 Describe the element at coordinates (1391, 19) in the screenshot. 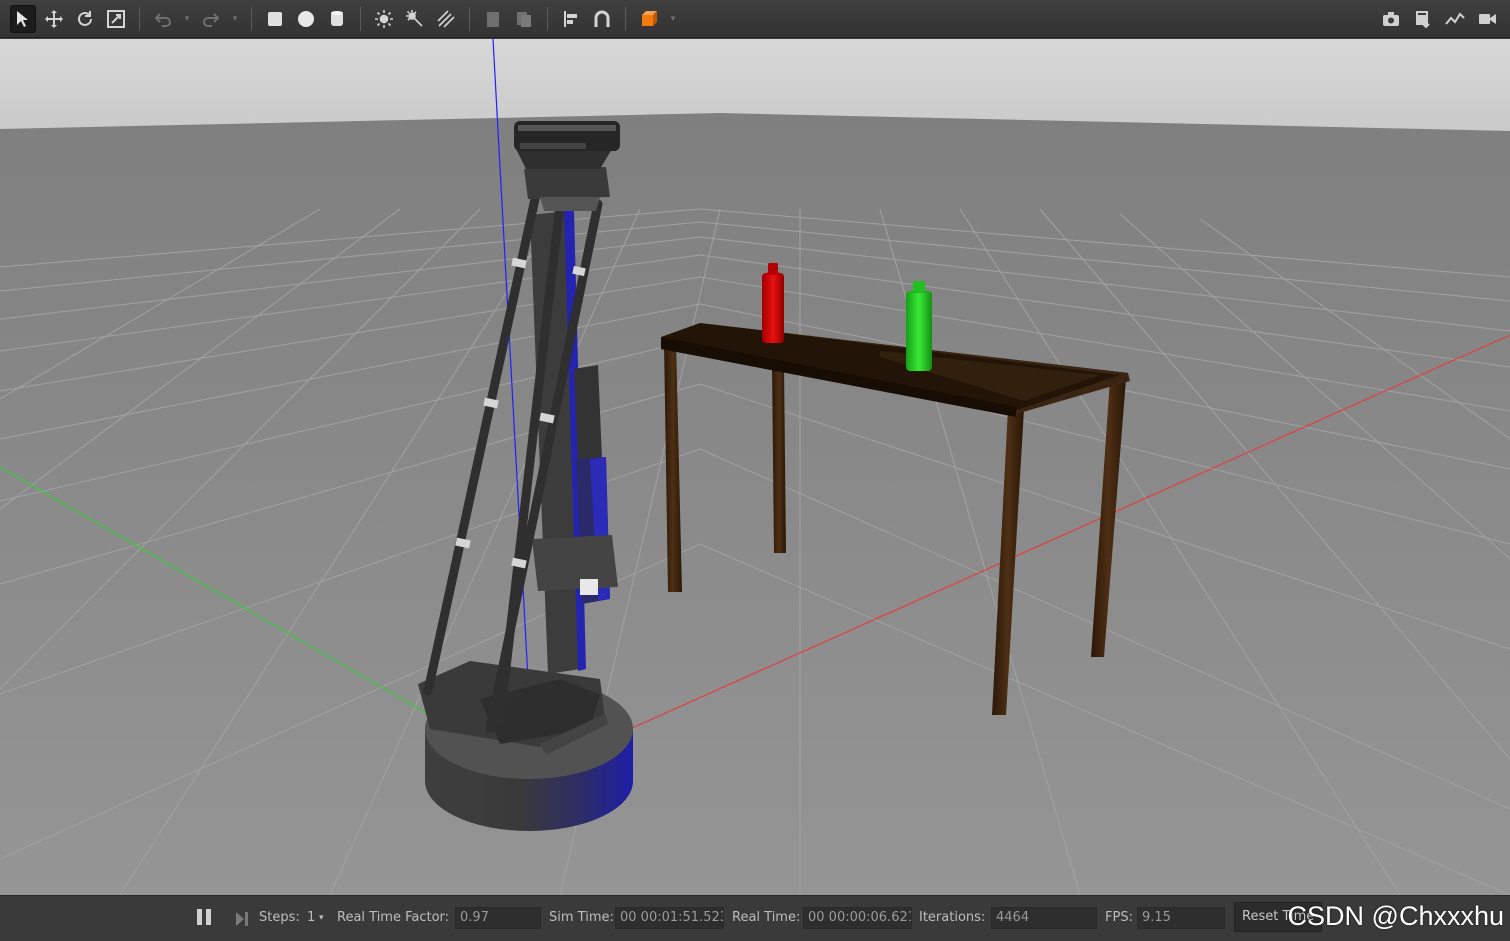

I see `camera-icon` at that location.